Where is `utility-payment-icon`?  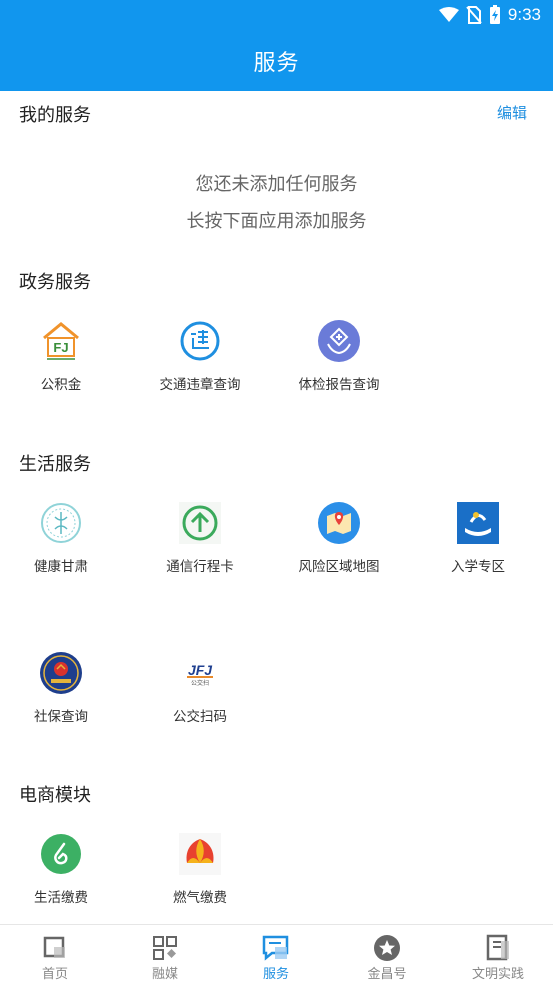
utility-payment-icon is located at coordinates (61, 854).